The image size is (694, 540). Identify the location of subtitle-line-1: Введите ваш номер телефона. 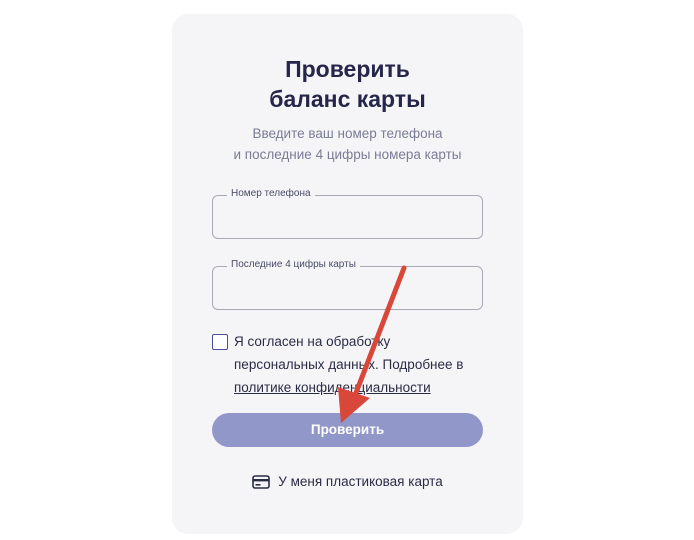
(347, 133).